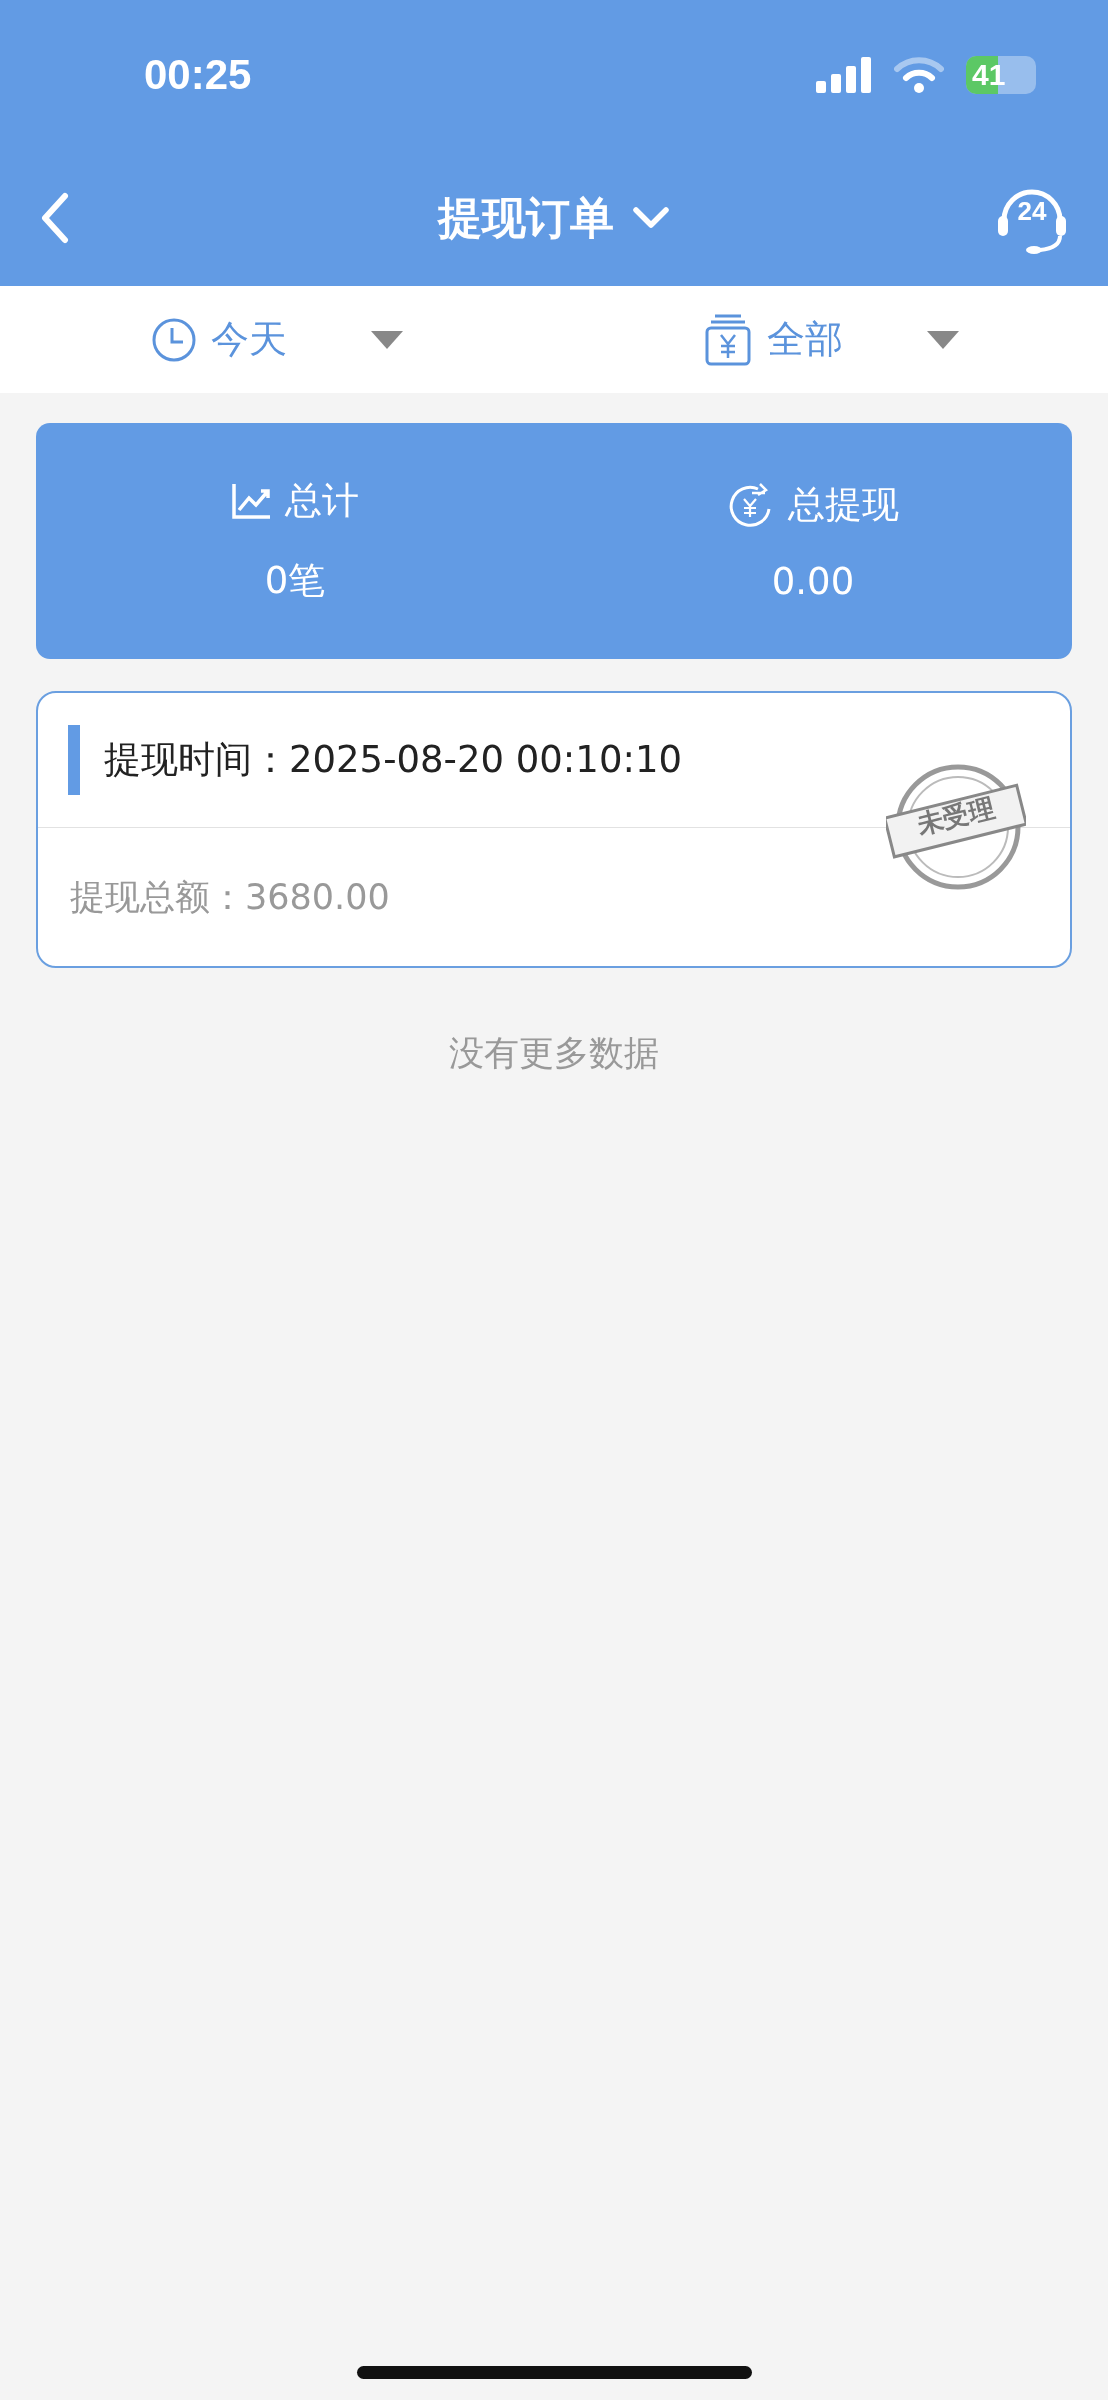 The height and width of the screenshot is (2400, 1108). I want to click on line-chart-icon, so click(251, 501).